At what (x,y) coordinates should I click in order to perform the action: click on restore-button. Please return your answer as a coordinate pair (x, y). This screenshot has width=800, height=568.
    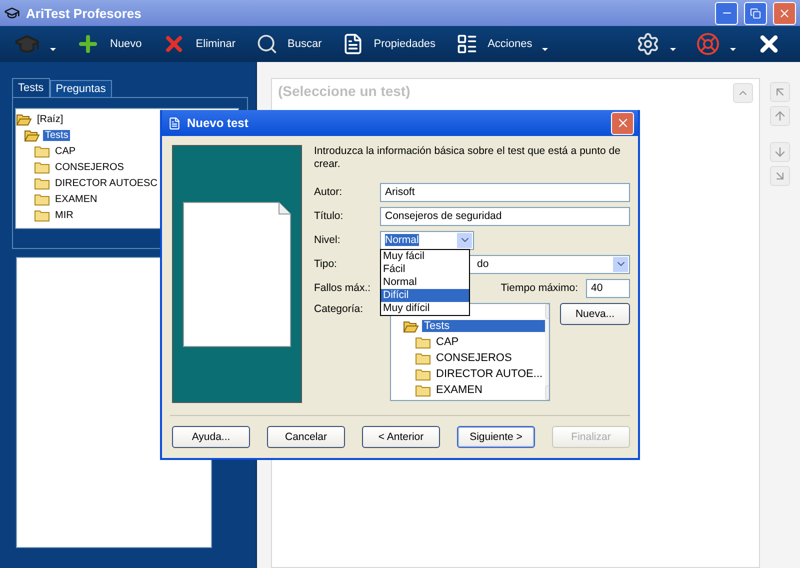
    Looking at the image, I should click on (755, 13).